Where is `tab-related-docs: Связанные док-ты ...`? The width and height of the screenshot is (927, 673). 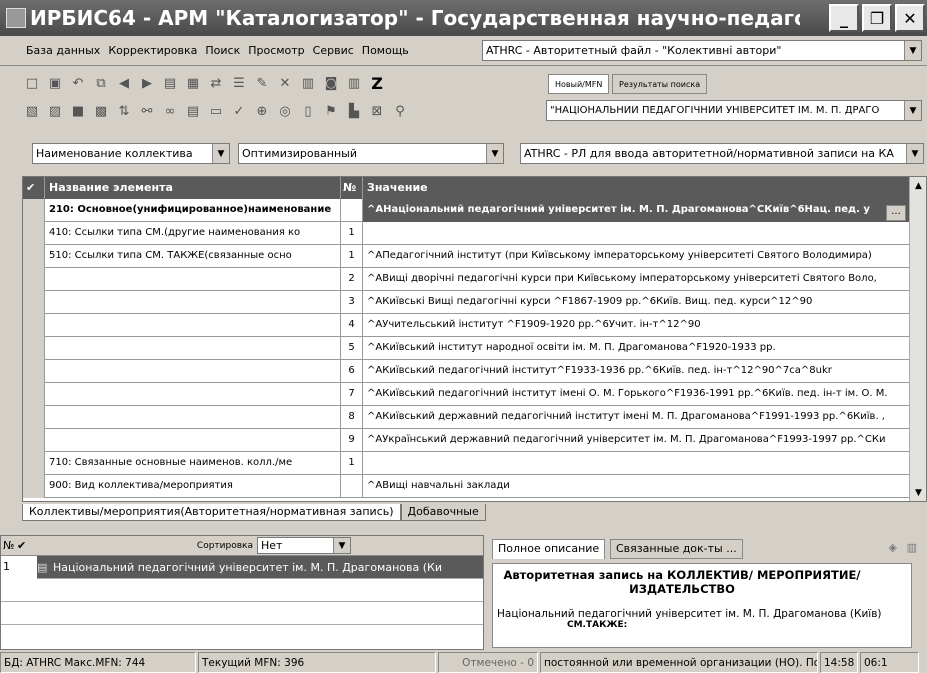
tab-related-docs: Связанные док-ты ... is located at coordinates (676, 549).